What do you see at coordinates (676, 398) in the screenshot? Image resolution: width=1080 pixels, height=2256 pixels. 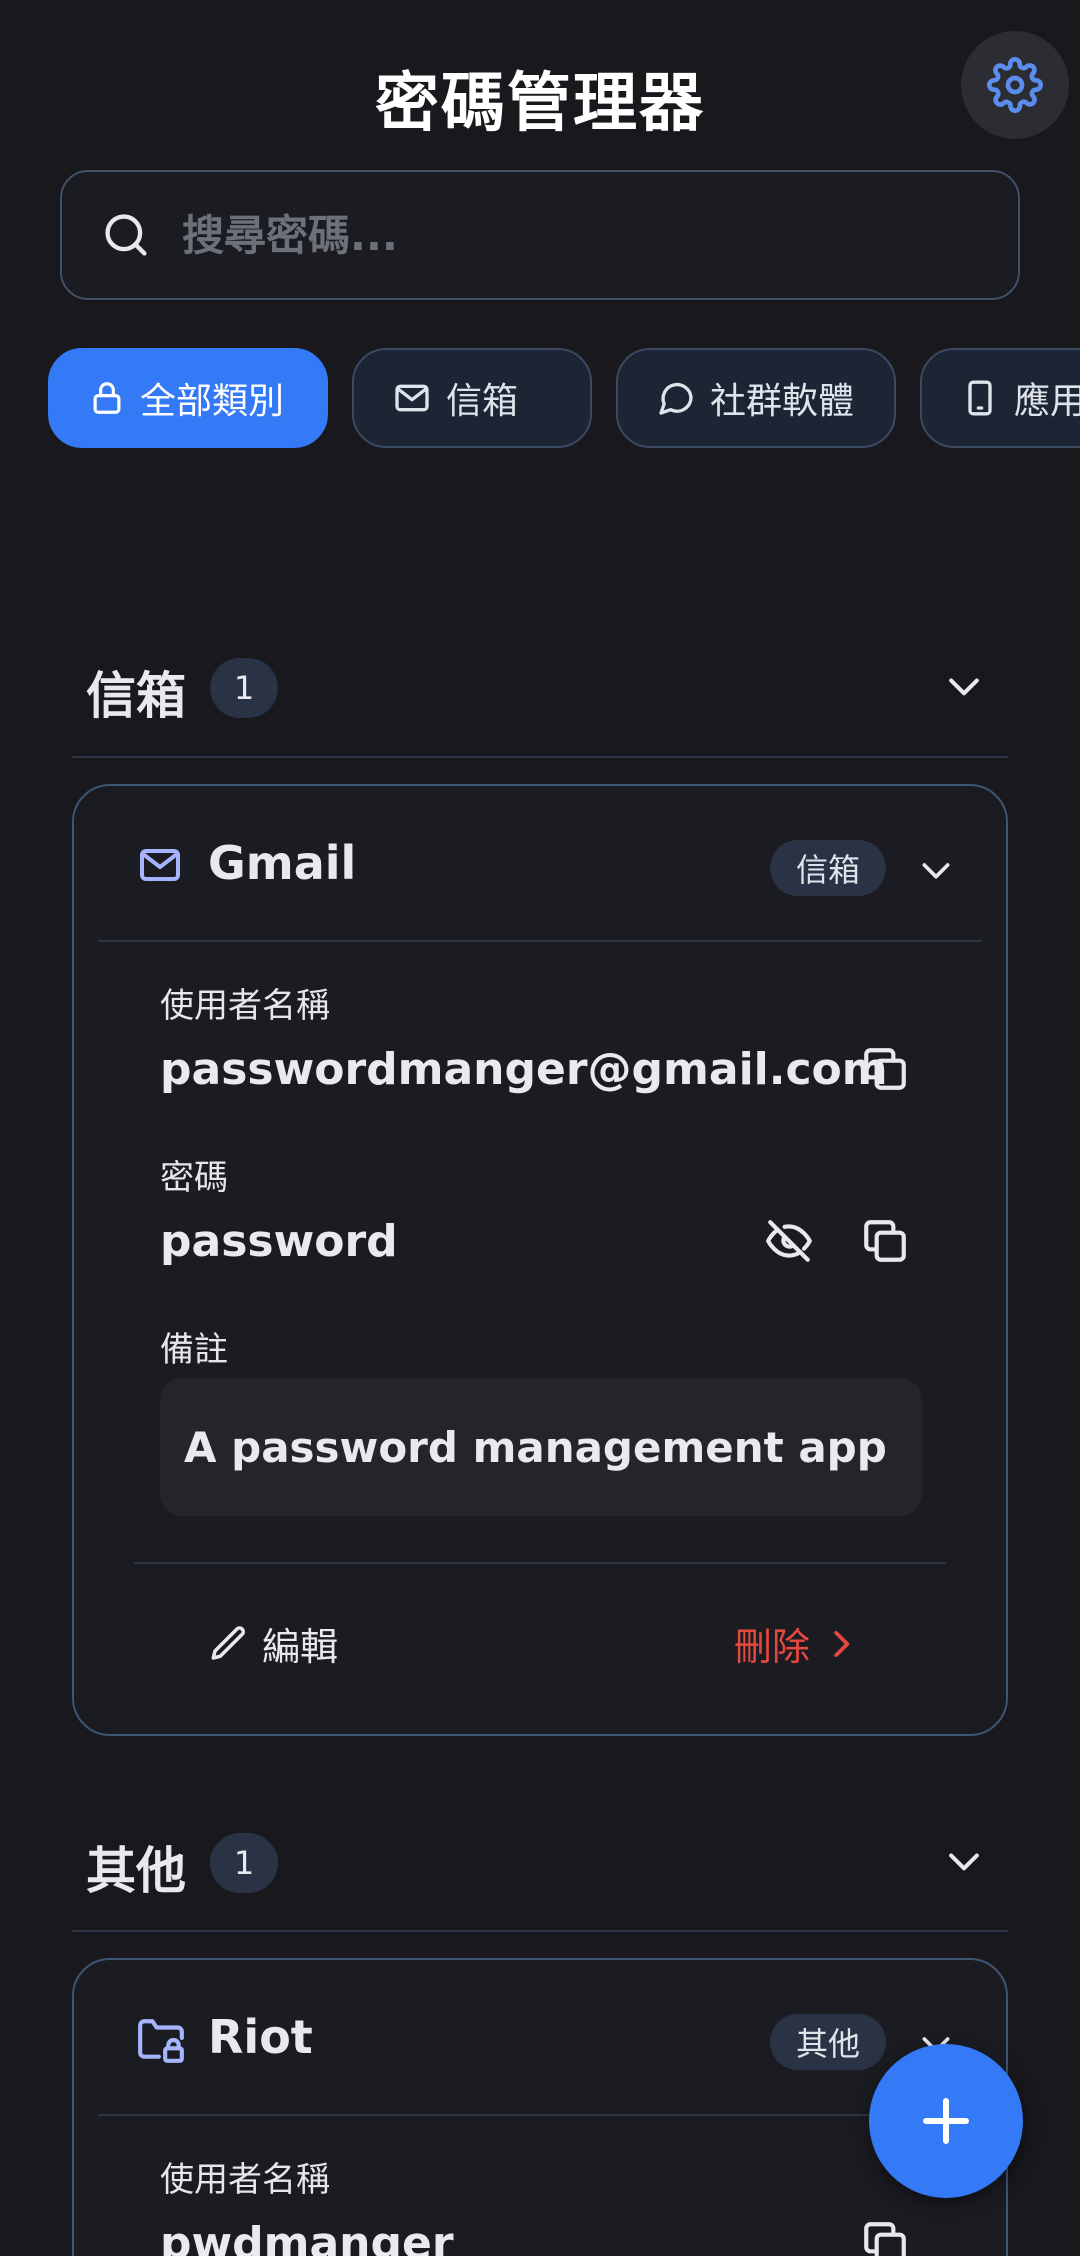 I see `chat-icon` at bounding box center [676, 398].